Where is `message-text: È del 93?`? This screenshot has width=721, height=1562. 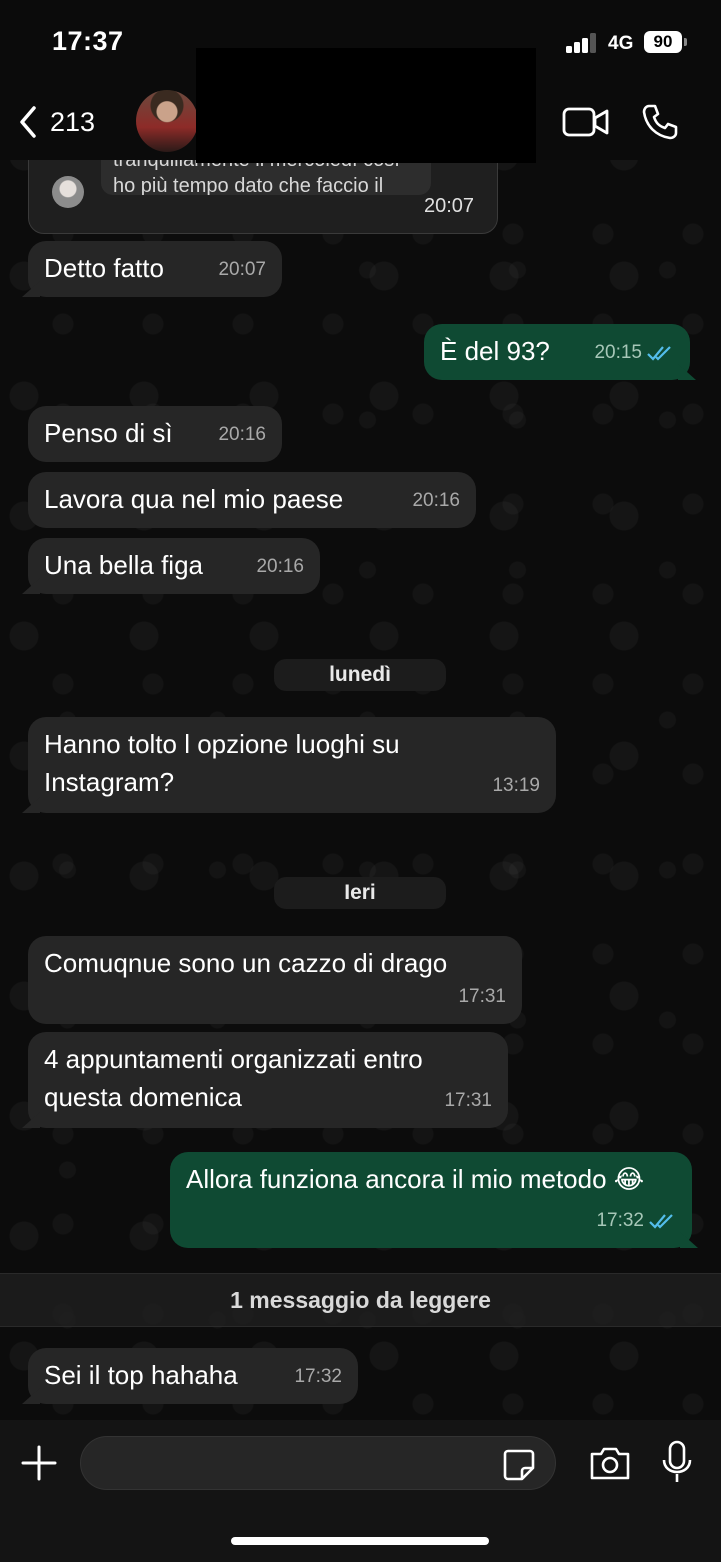 message-text: È del 93? is located at coordinates (495, 351).